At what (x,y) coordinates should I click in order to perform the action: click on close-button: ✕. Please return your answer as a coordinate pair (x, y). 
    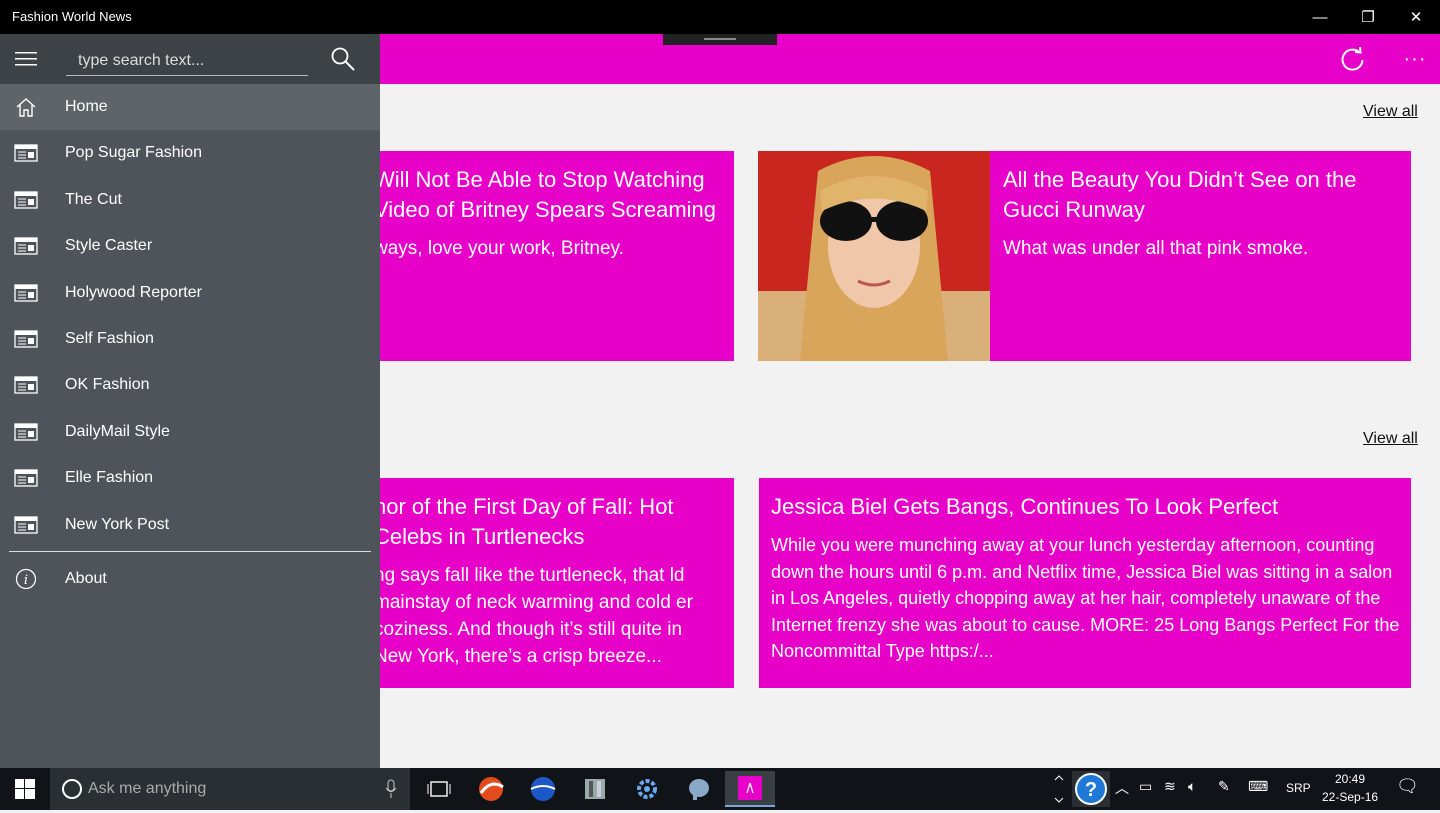
    Looking at the image, I should click on (1416, 17).